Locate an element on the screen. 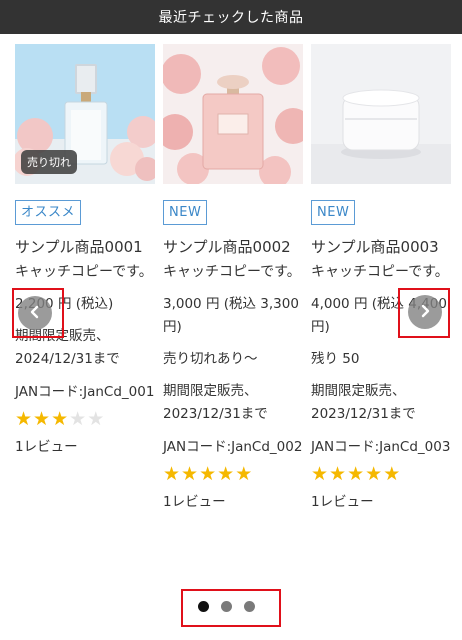 This screenshot has height=640, width=462. product-image-cream-jar is located at coordinates (381, 114).